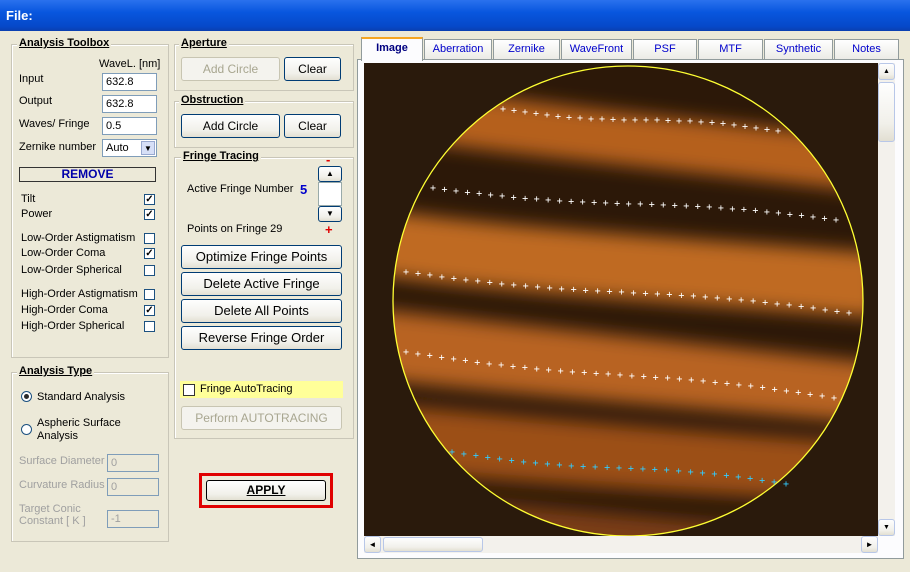 The height and width of the screenshot is (572, 910). What do you see at coordinates (330, 174) in the screenshot?
I see `fringe-up-button: ▲` at bounding box center [330, 174].